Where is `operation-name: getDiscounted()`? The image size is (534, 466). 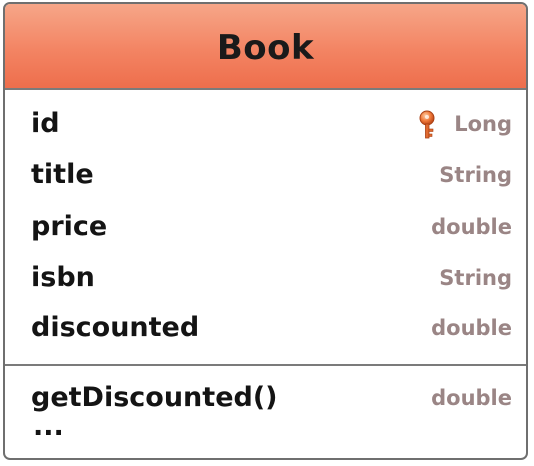 operation-name: getDiscounted() is located at coordinates (154, 397).